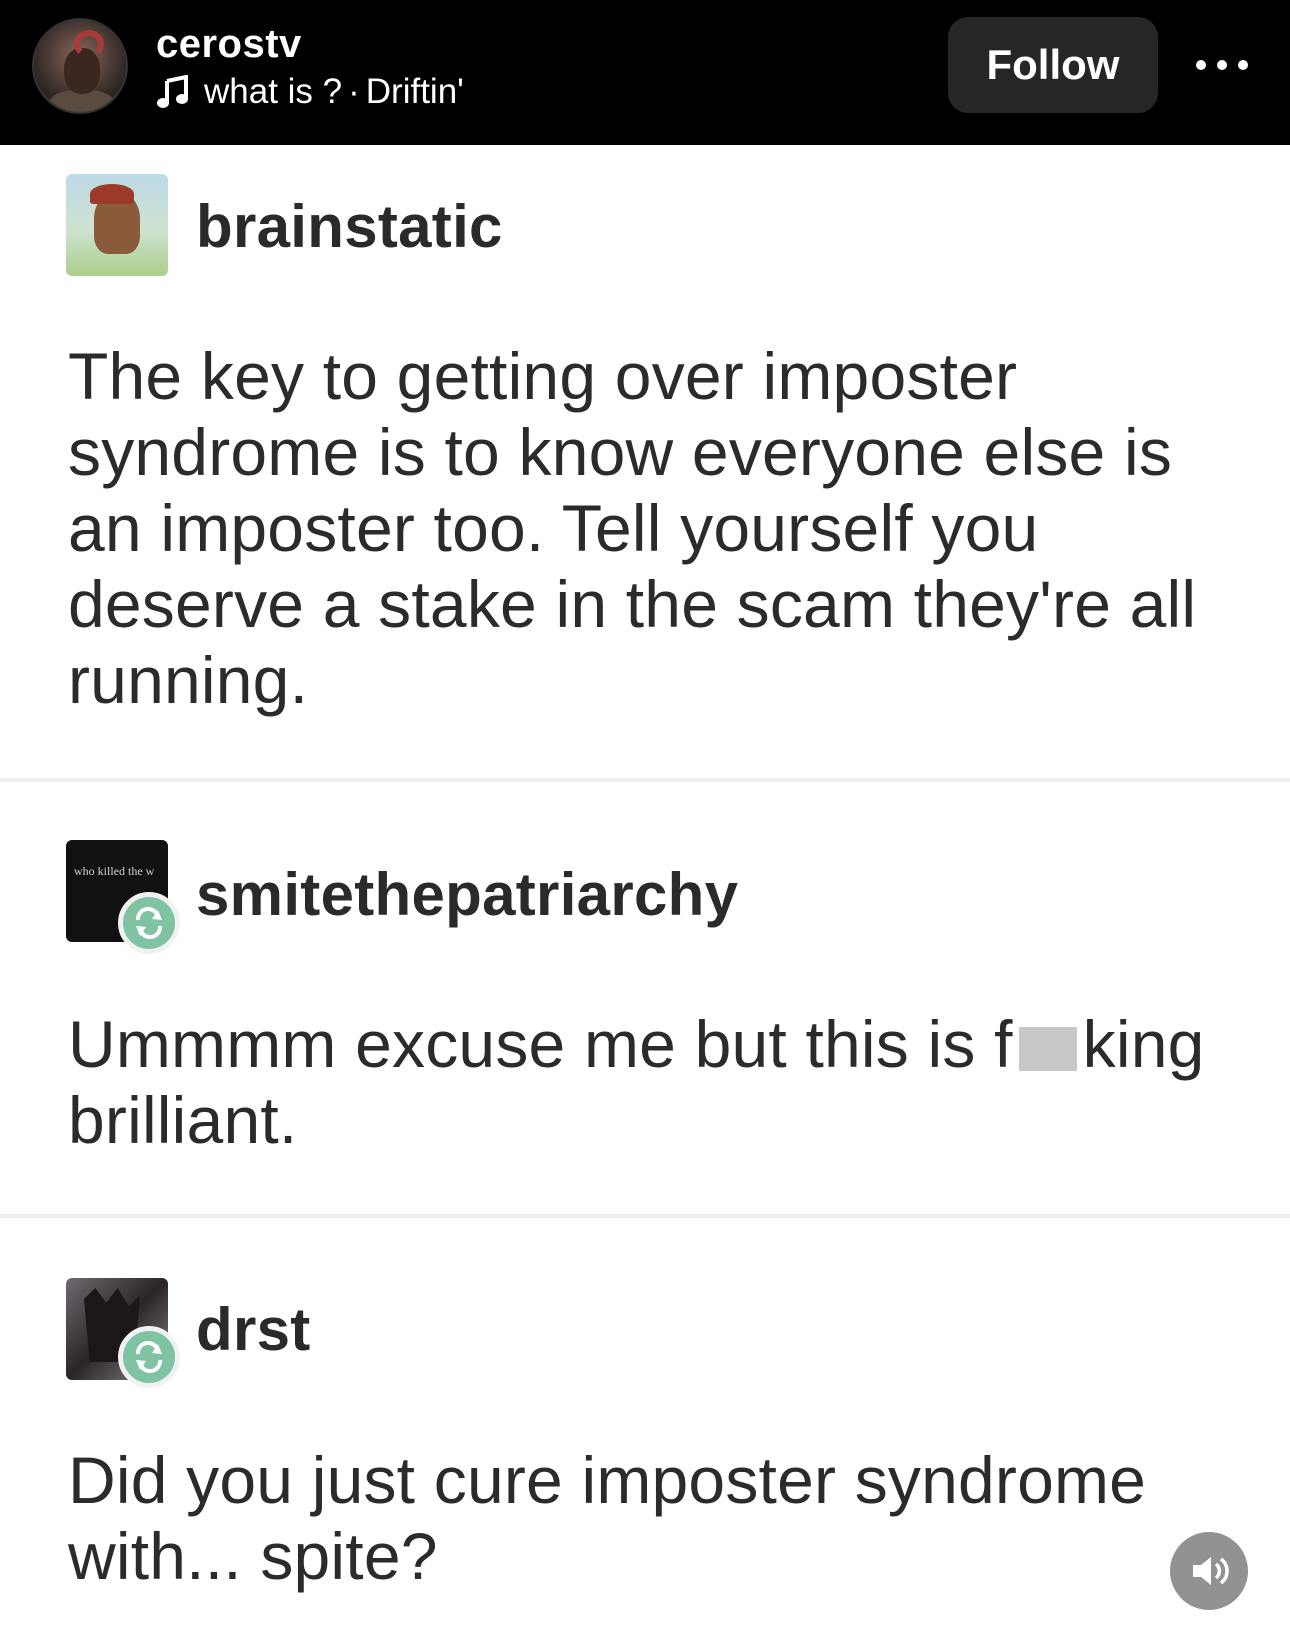 This screenshot has width=1290, height=1645. What do you see at coordinates (173, 92) in the screenshot?
I see `music-note-icon` at bounding box center [173, 92].